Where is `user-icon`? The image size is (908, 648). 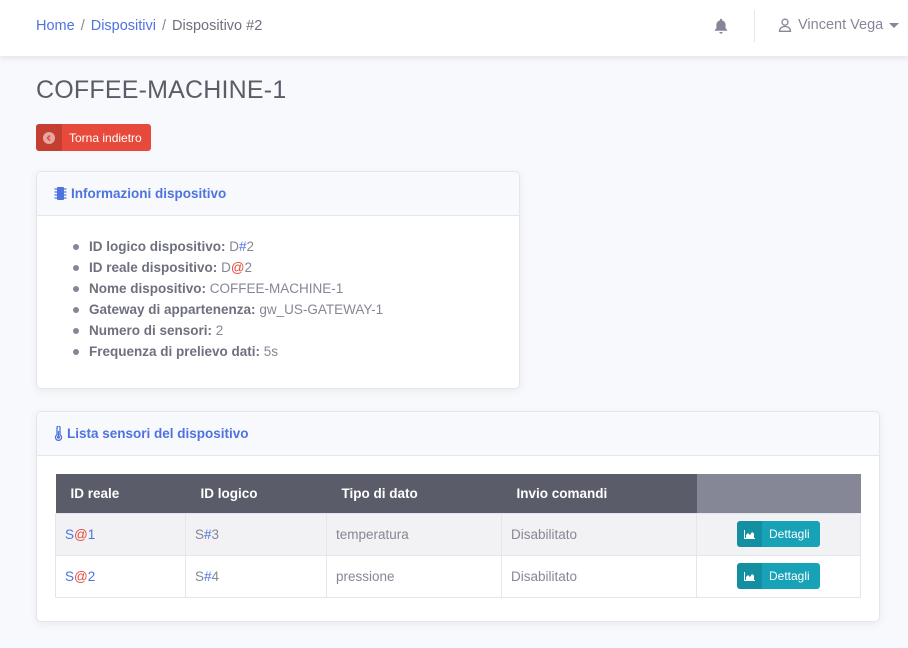
user-icon is located at coordinates (785, 25).